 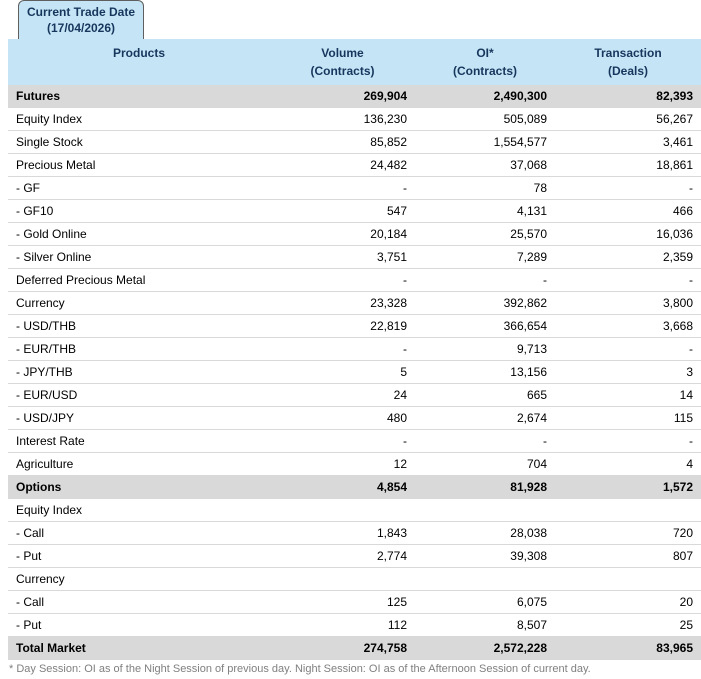 I want to click on volume-cell: 269,904, so click(x=342, y=96).